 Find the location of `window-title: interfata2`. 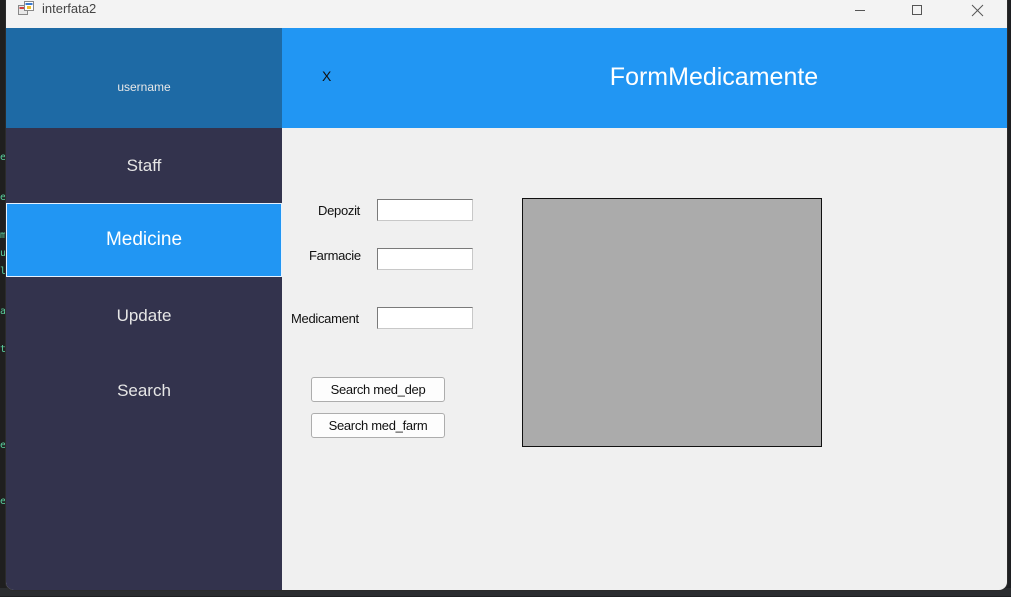

window-title: interfata2 is located at coordinates (69, 8).